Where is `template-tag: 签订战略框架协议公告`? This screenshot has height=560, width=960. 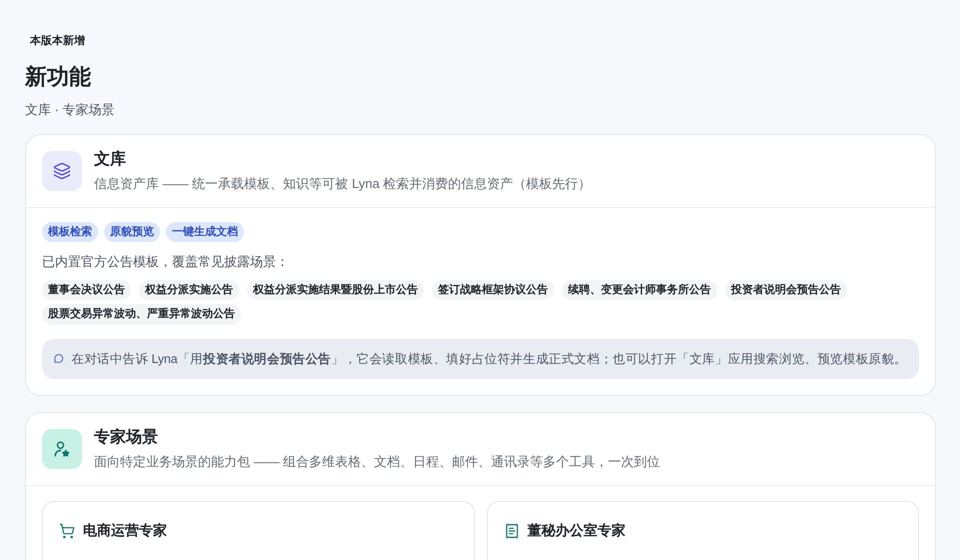 template-tag: 签订战略框架协议公告 is located at coordinates (493, 290).